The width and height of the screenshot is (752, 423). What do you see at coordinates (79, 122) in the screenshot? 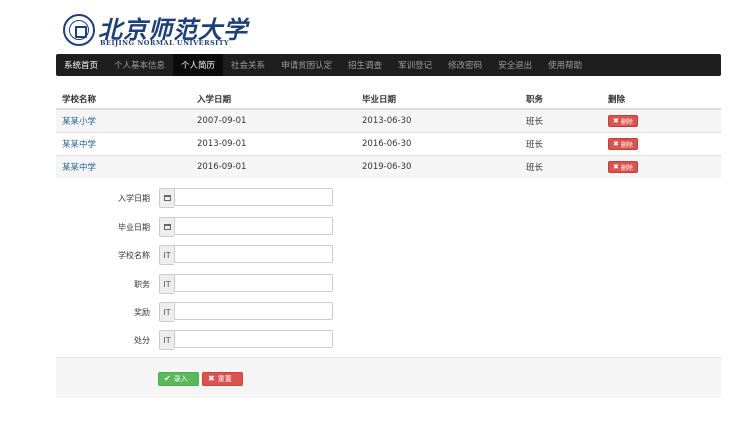
I see `school-link: 某某小学` at bounding box center [79, 122].